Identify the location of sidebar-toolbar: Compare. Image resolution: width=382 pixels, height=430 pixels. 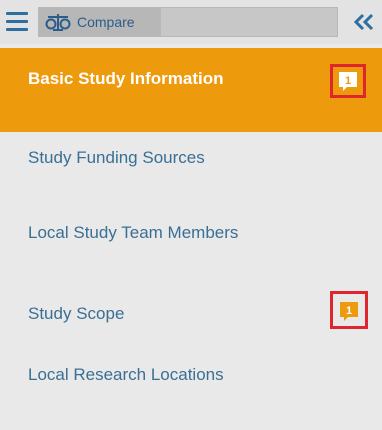
(191, 22).